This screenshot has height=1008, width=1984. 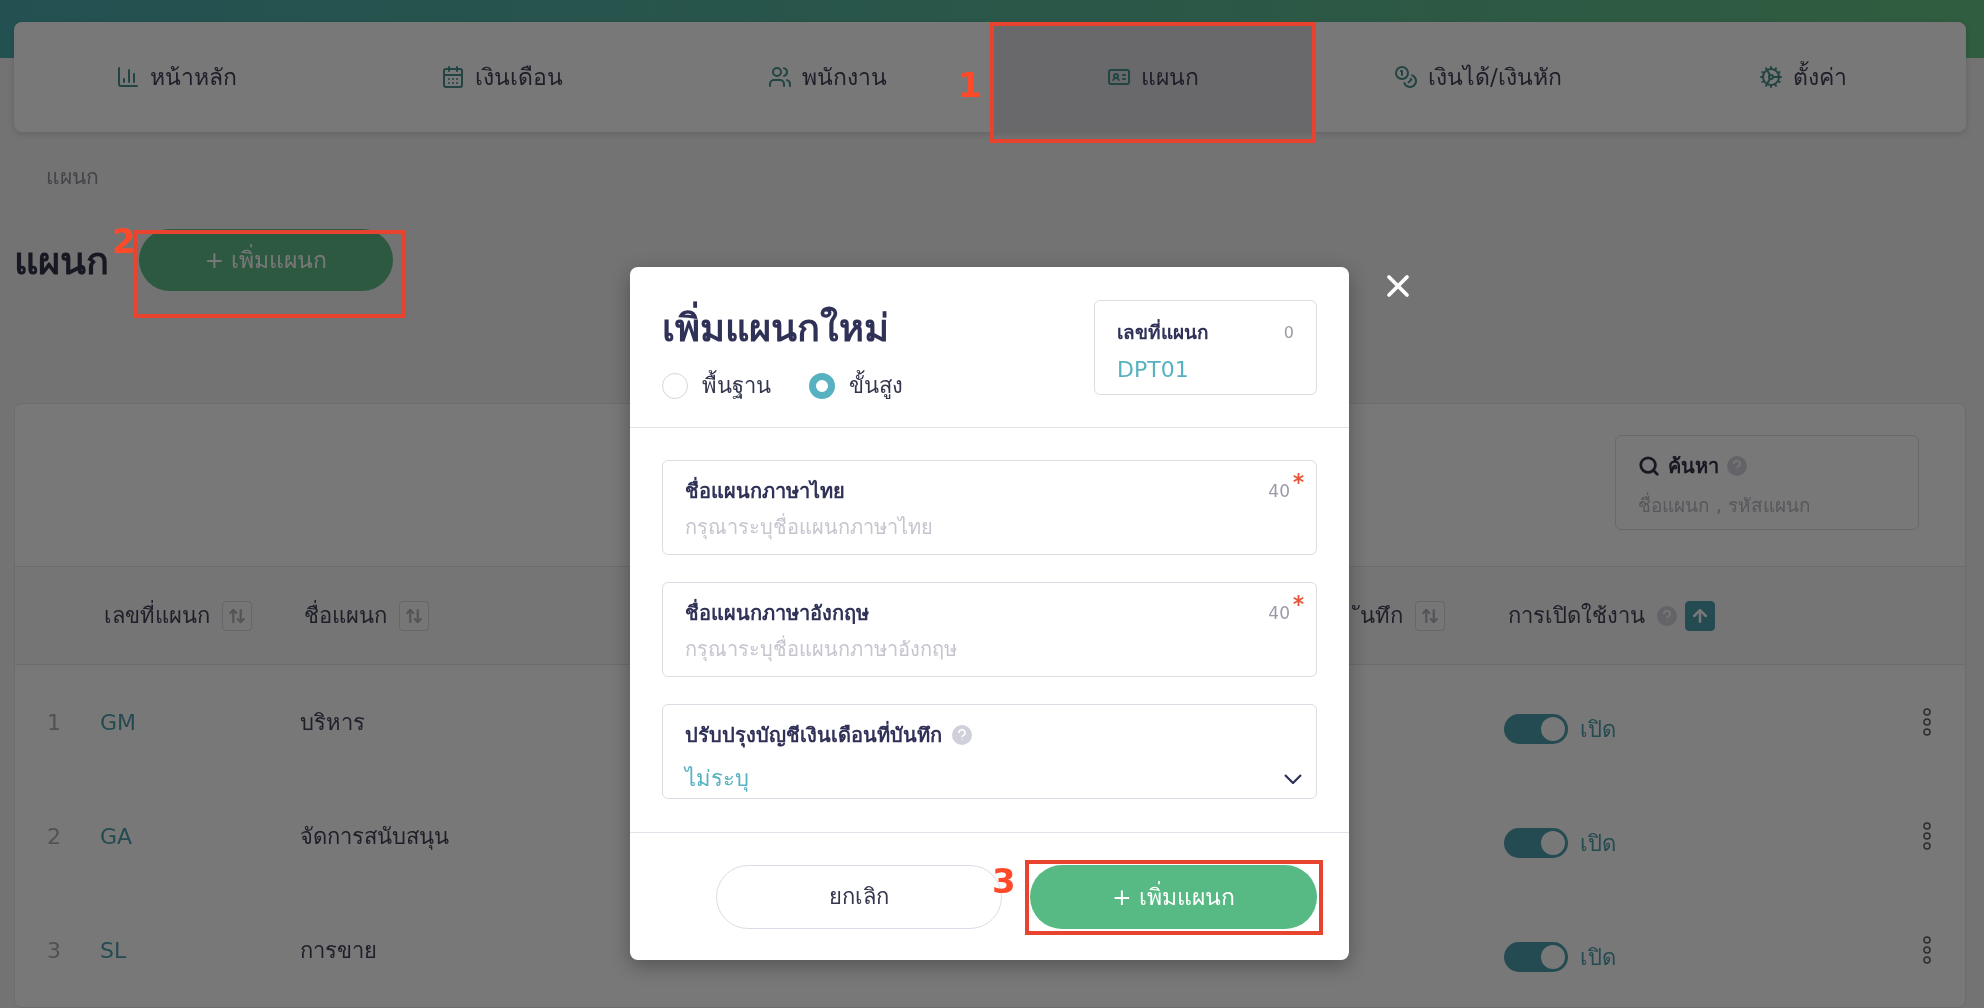 I want to click on code-value: DPT01, so click(x=1153, y=369).